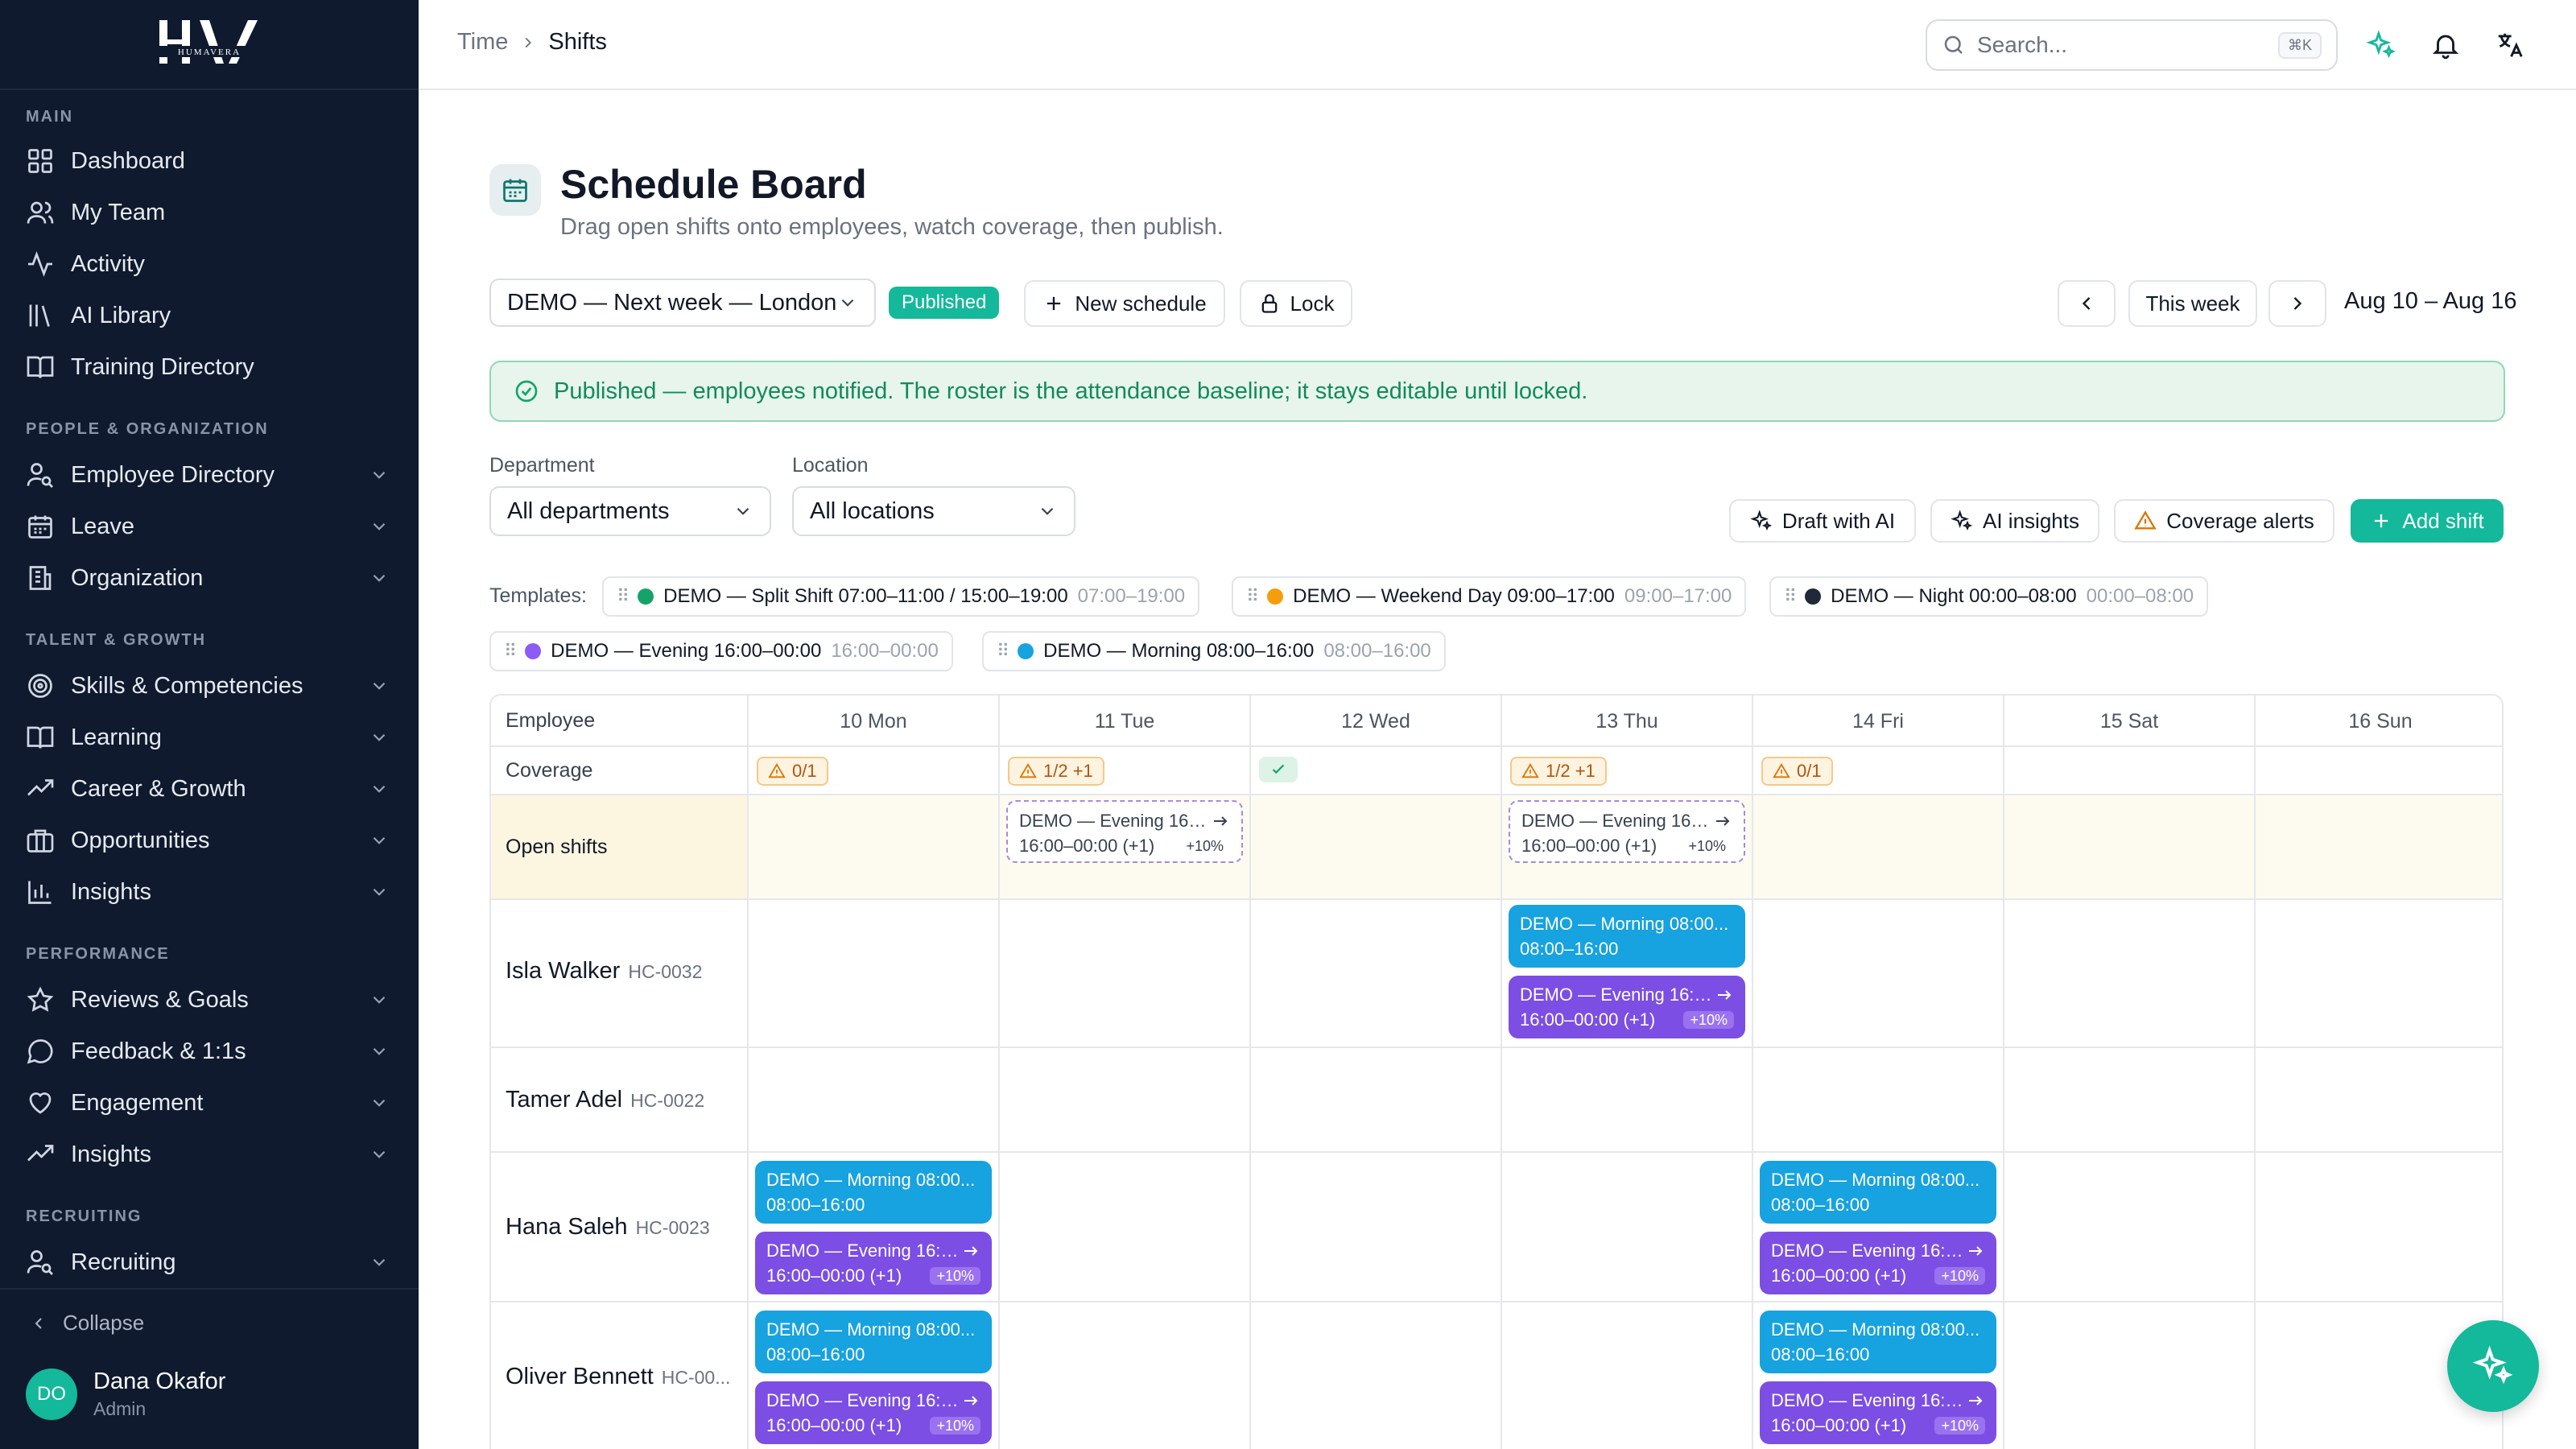 This screenshot has width=2576, height=1449. What do you see at coordinates (140, 840) in the screenshot?
I see `sidebar-item-label: Opportunities` at bounding box center [140, 840].